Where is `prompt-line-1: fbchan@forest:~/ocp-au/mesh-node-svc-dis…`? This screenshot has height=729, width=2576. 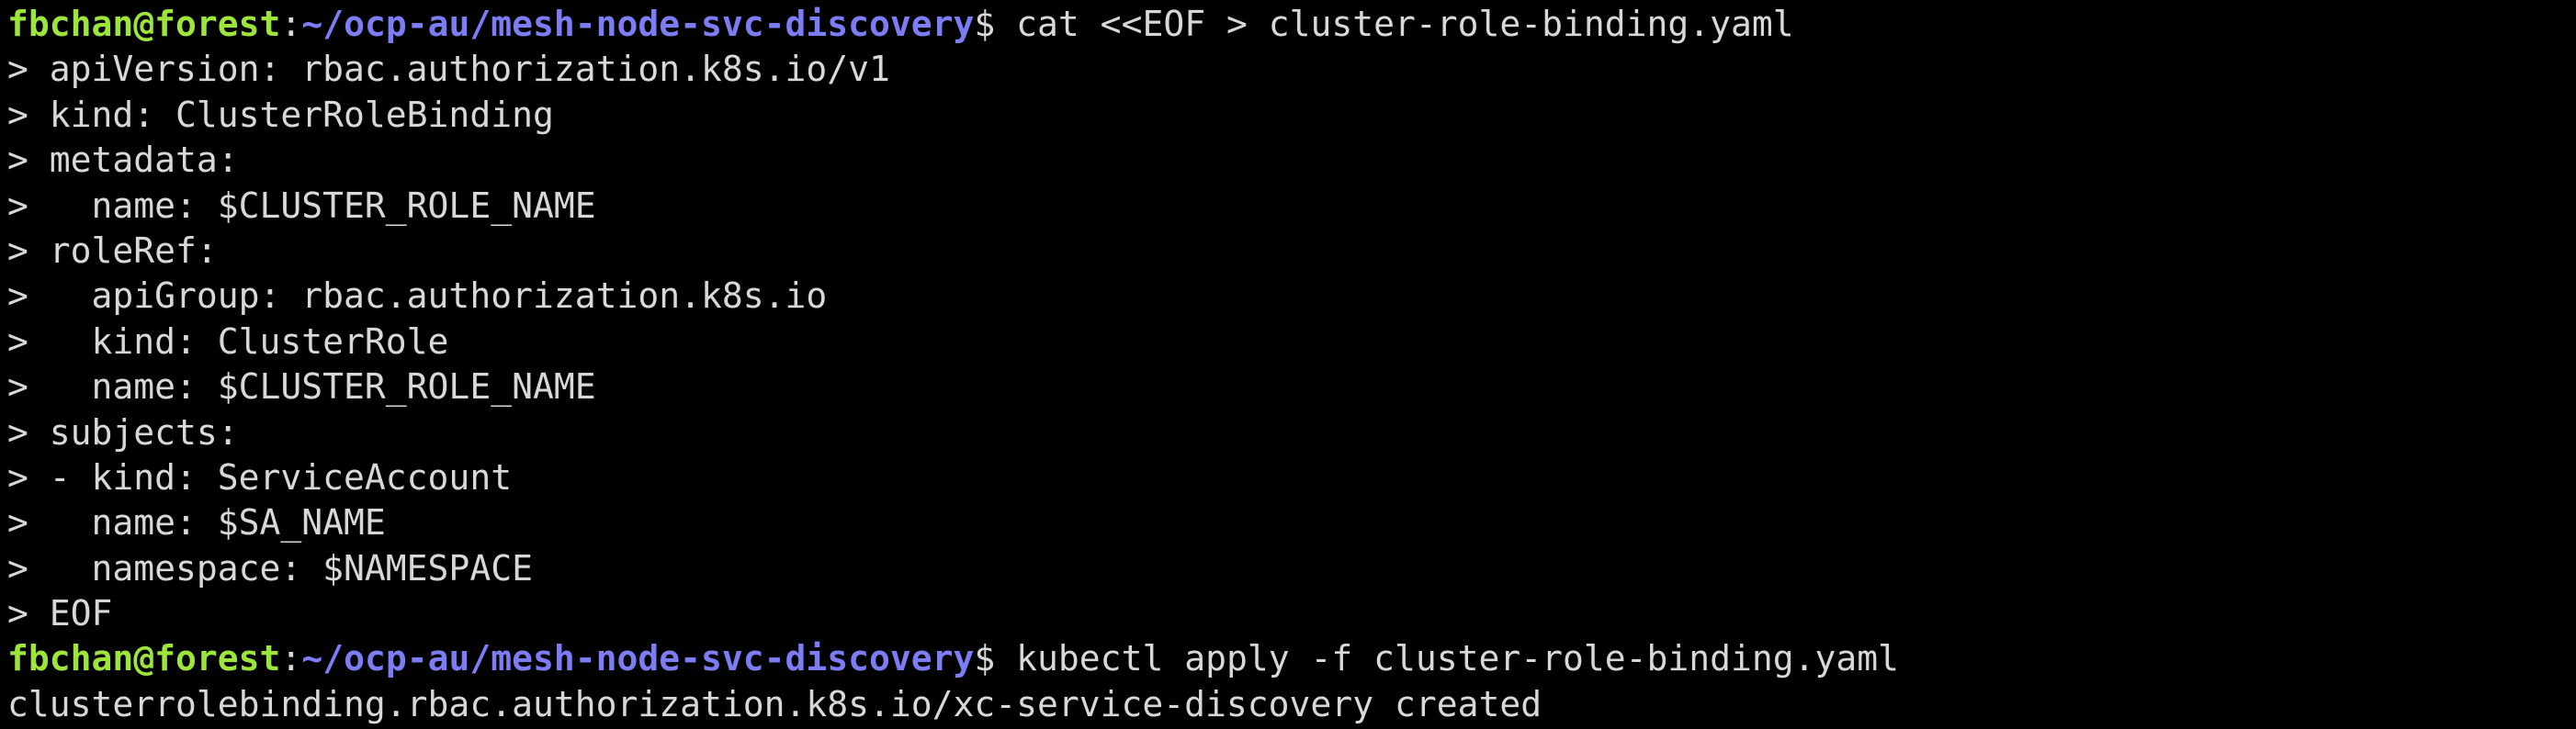 prompt-line-1: fbchan@forest:~/ocp-au/mesh-node-svc-dis… is located at coordinates (1291, 24).